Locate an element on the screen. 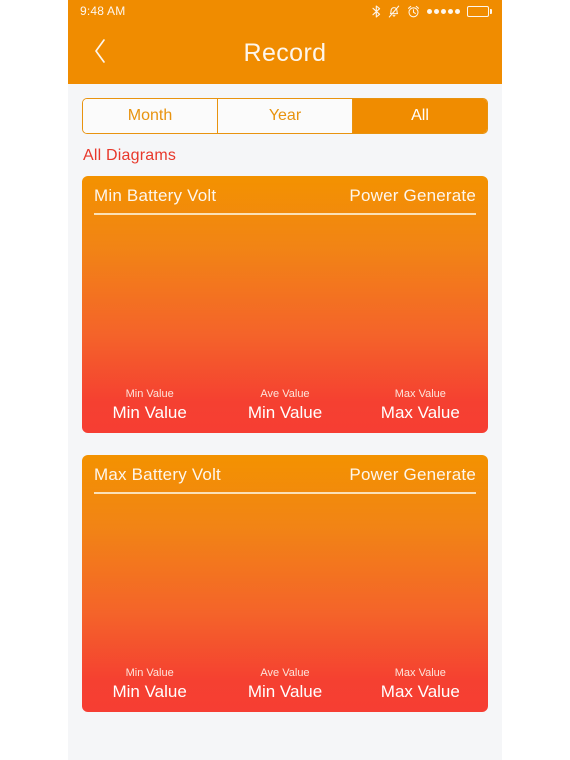 This screenshot has height=760, width=570. signal-dots-icon is located at coordinates (443, 11).